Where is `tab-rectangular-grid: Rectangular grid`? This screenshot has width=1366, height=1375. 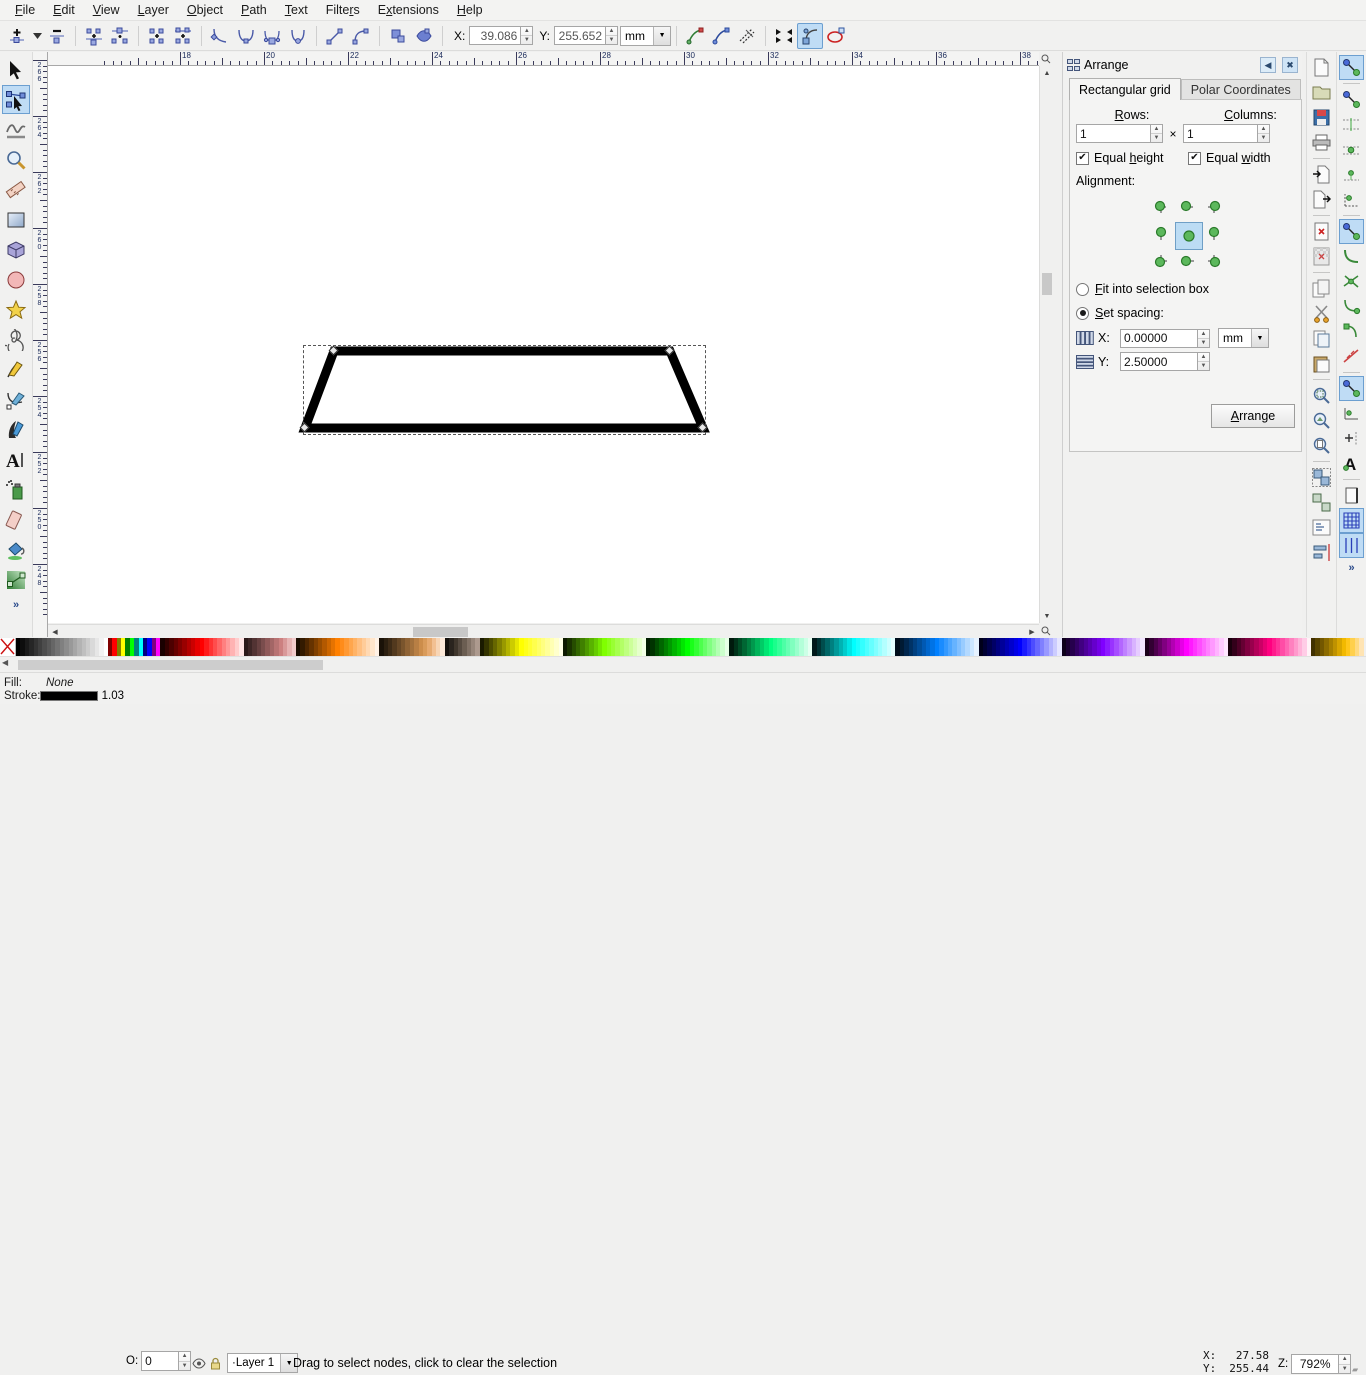 tab-rectangular-grid: Rectangular grid is located at coordinates (1125, 89).